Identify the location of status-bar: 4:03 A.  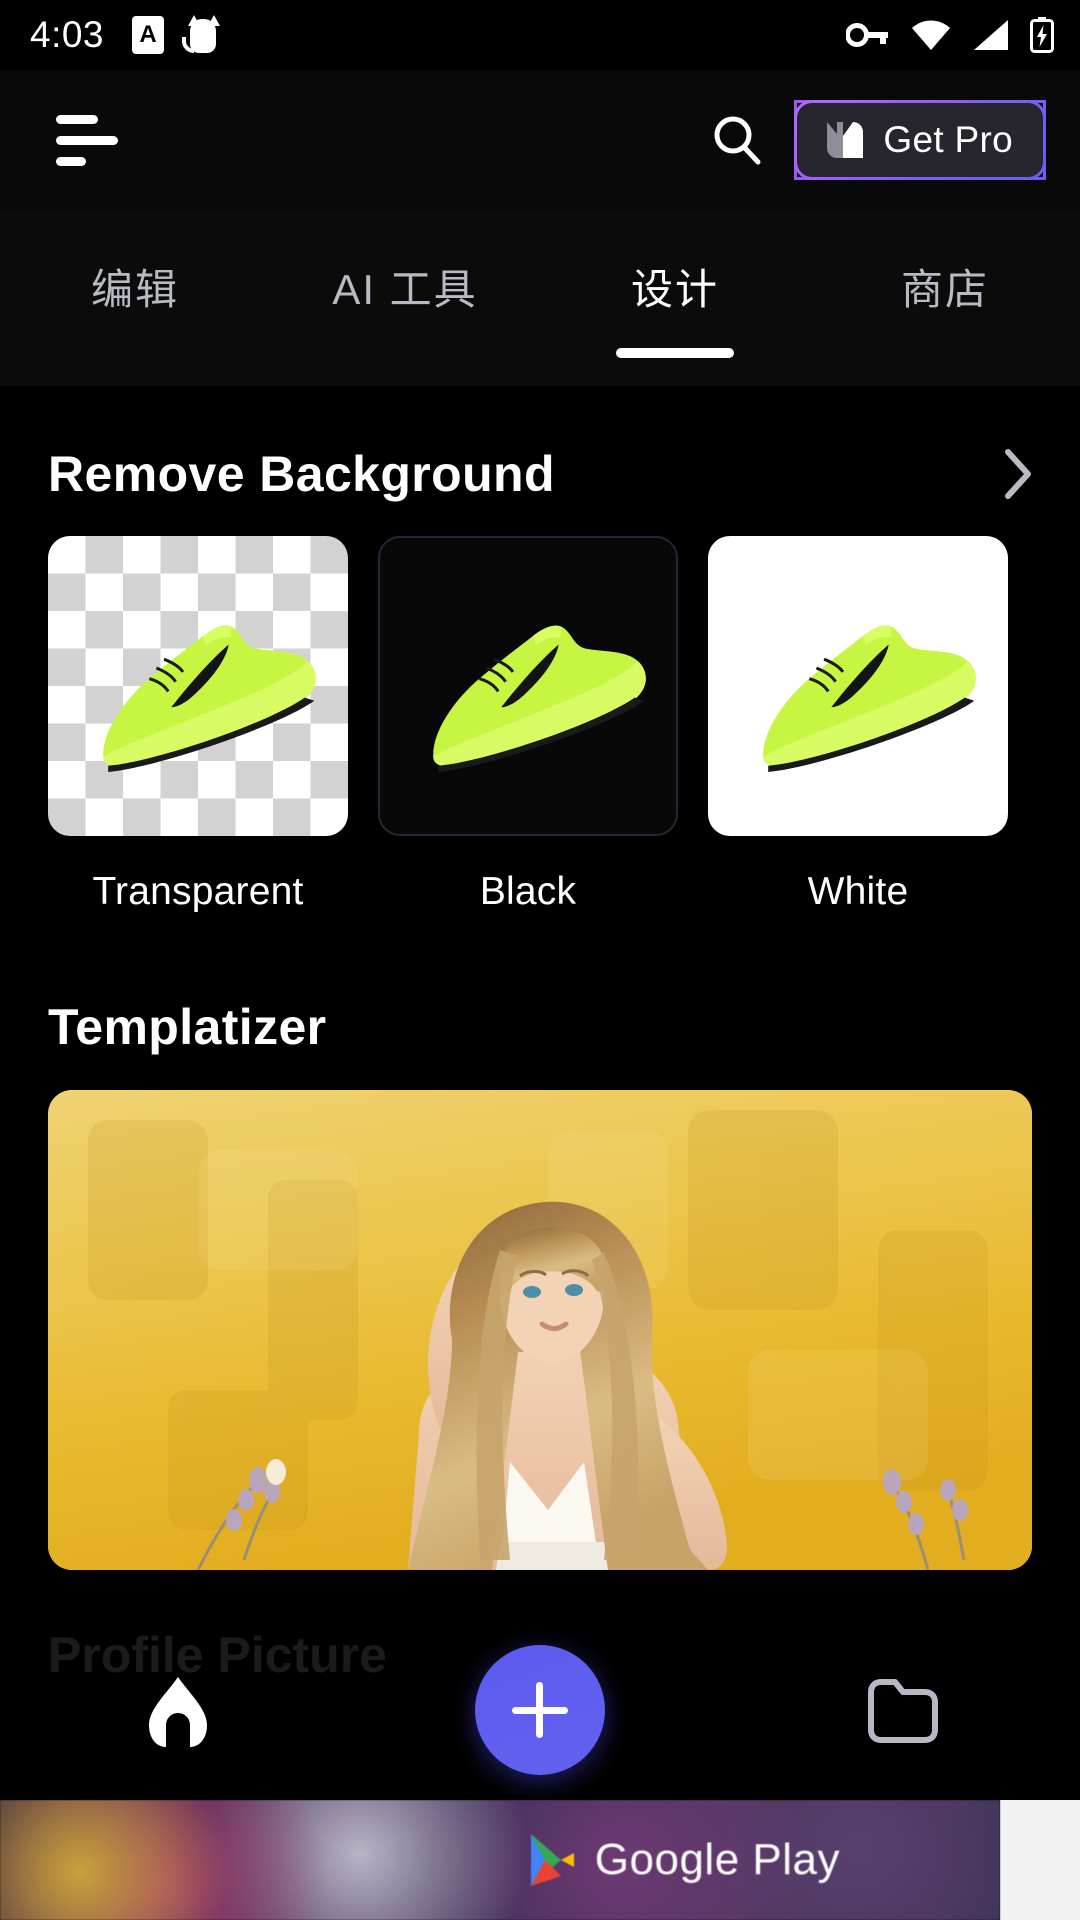
(540, 35).